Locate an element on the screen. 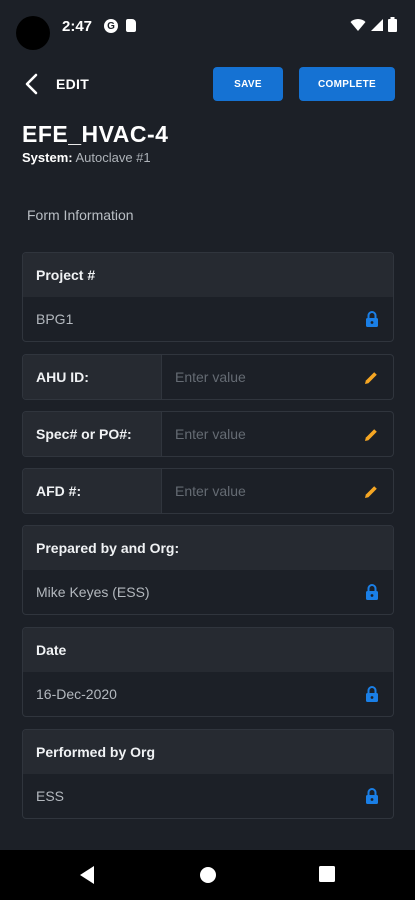 The height and width of the screenshot is (900, 415). spec-po-input is located at coordinates (260, 434).